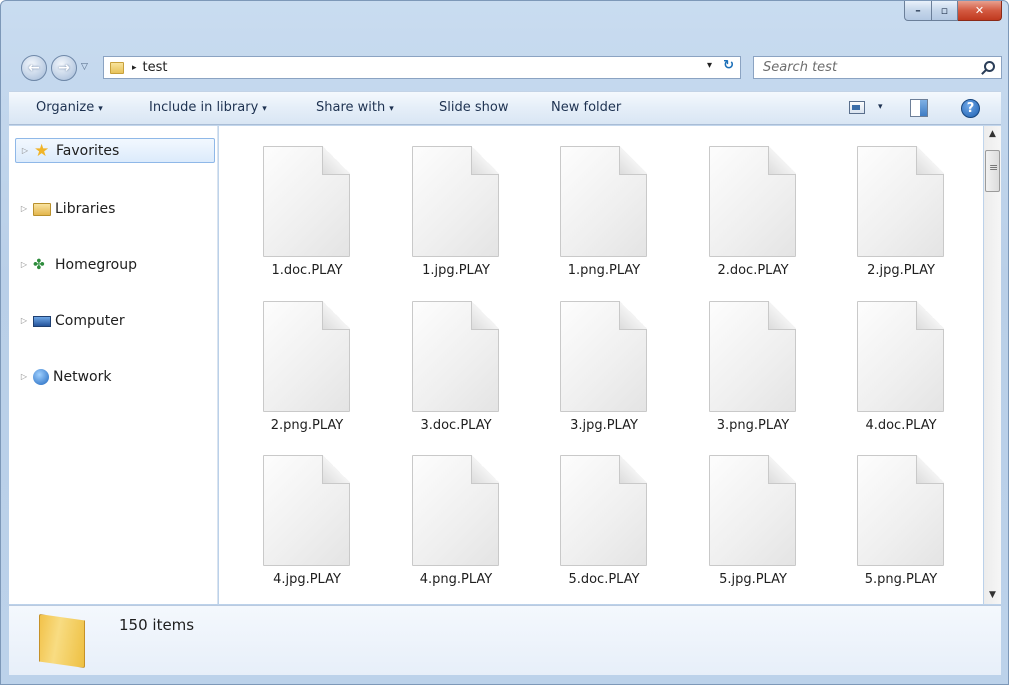  What do you see at coordinates (422, 67) in the screenshot?
I see `address-bar: ▸ test ▾ ↻` at bounding box center [422, 67].